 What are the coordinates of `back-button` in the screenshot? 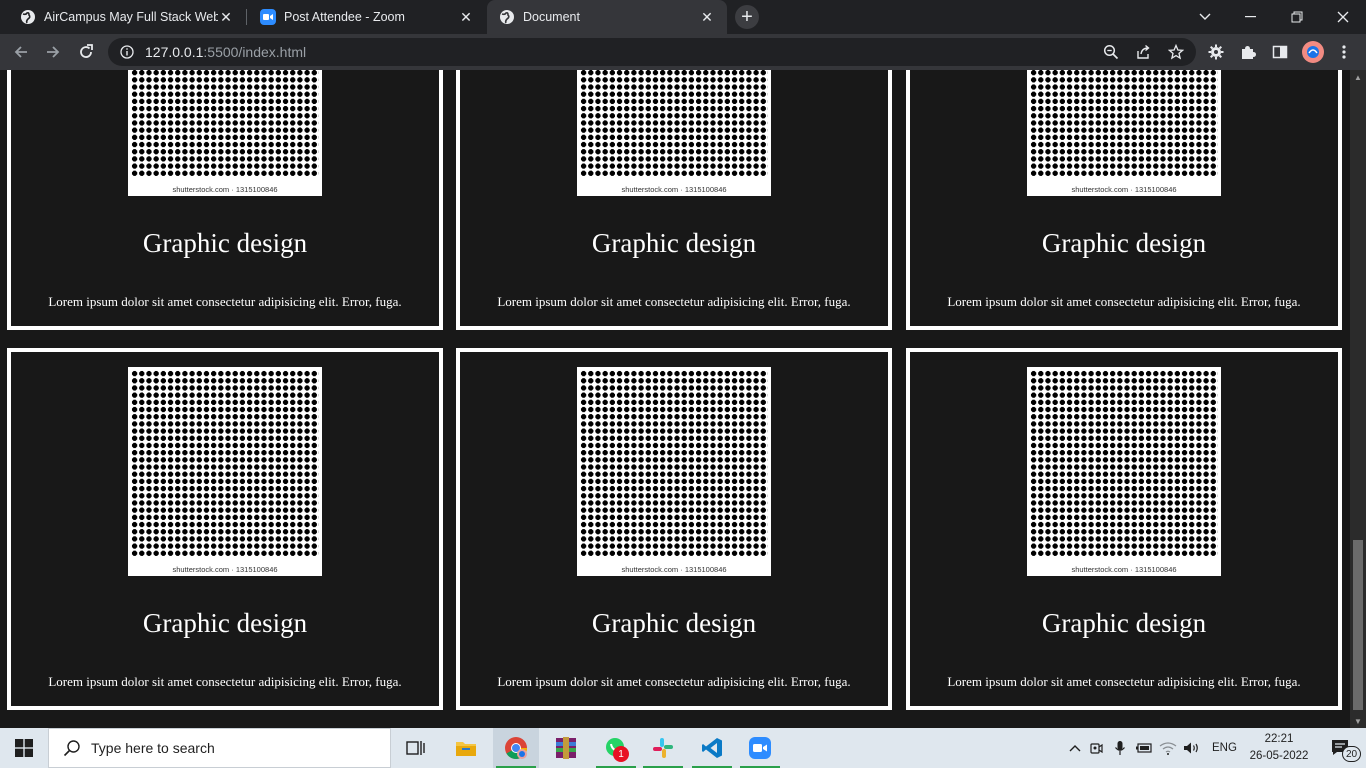 It's located at (21, 52).